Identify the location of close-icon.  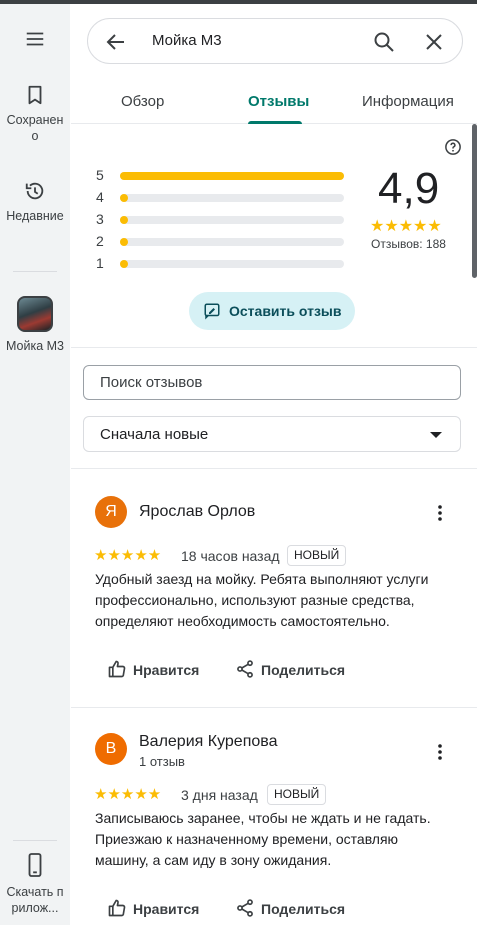
(434, 42).